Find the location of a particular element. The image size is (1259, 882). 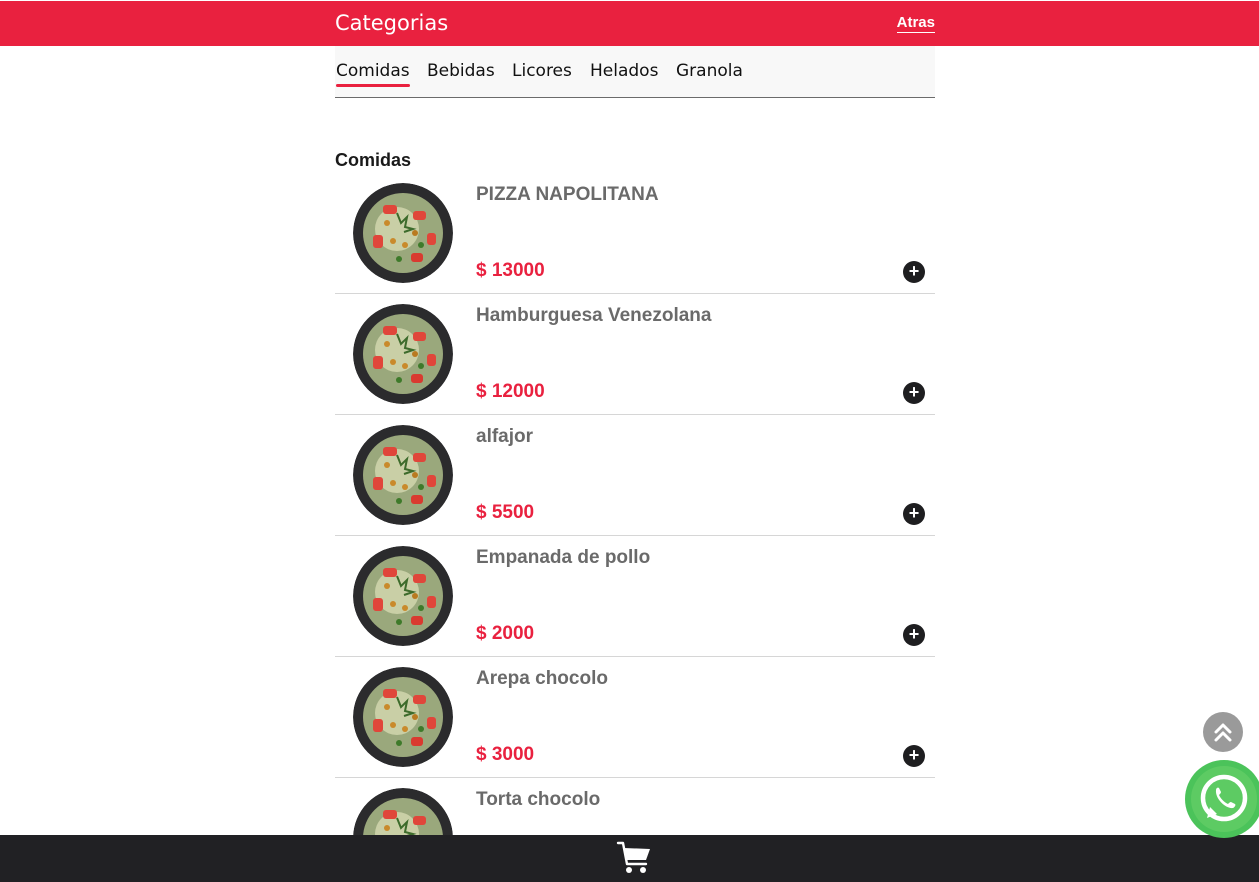

scroll-to-top-button is located at coordinates (1223, 732).